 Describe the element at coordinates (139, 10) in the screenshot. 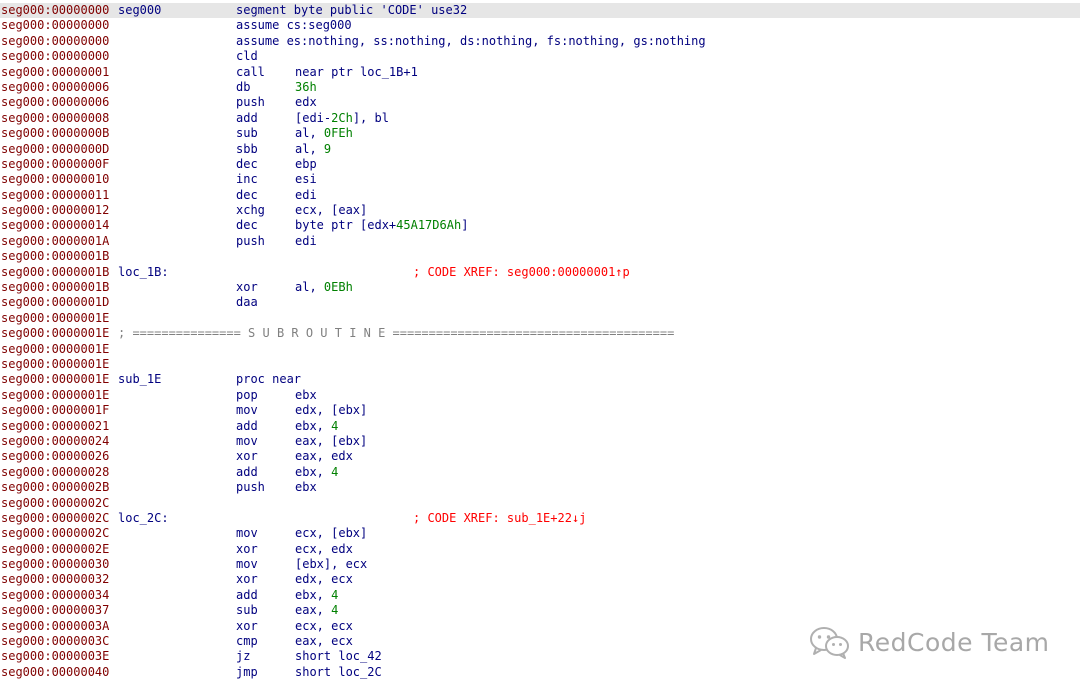

I see `code-label: seg000` at that location.